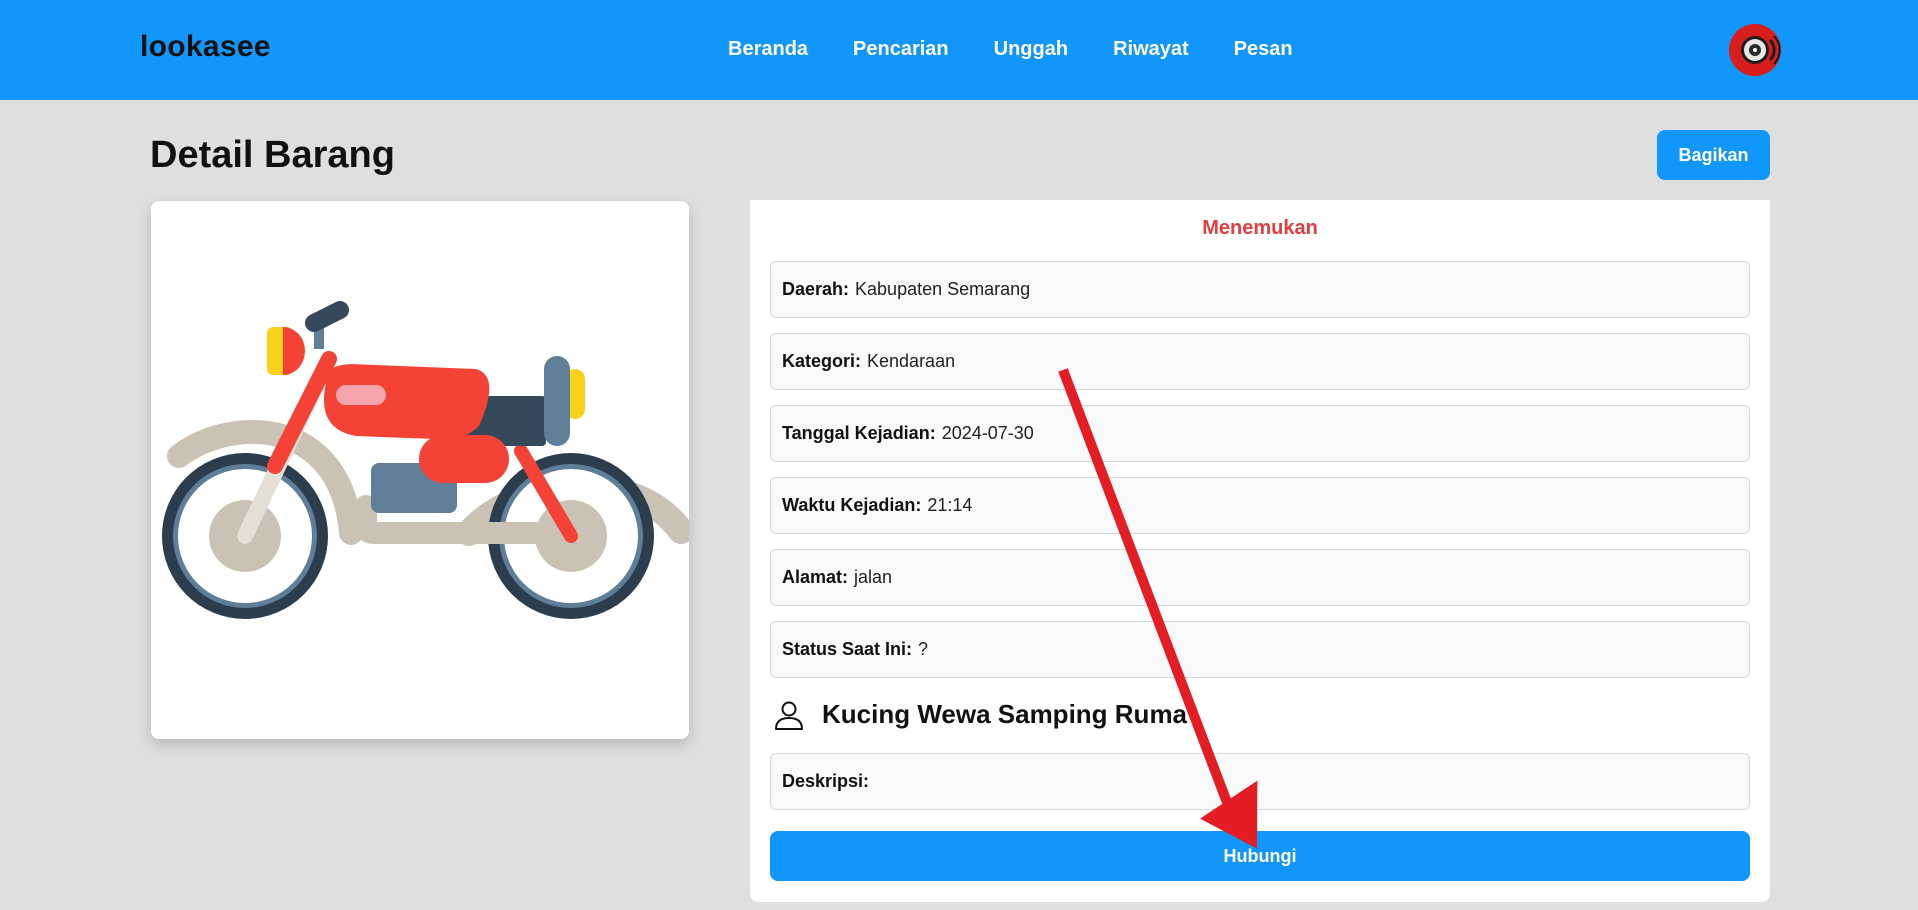 This screenshot has width=1918, height=910. What do you see at coordinates (844, 649) in the screenshot?
I see `field-key: Status Saat Ini` at bounding box center [844, 649].